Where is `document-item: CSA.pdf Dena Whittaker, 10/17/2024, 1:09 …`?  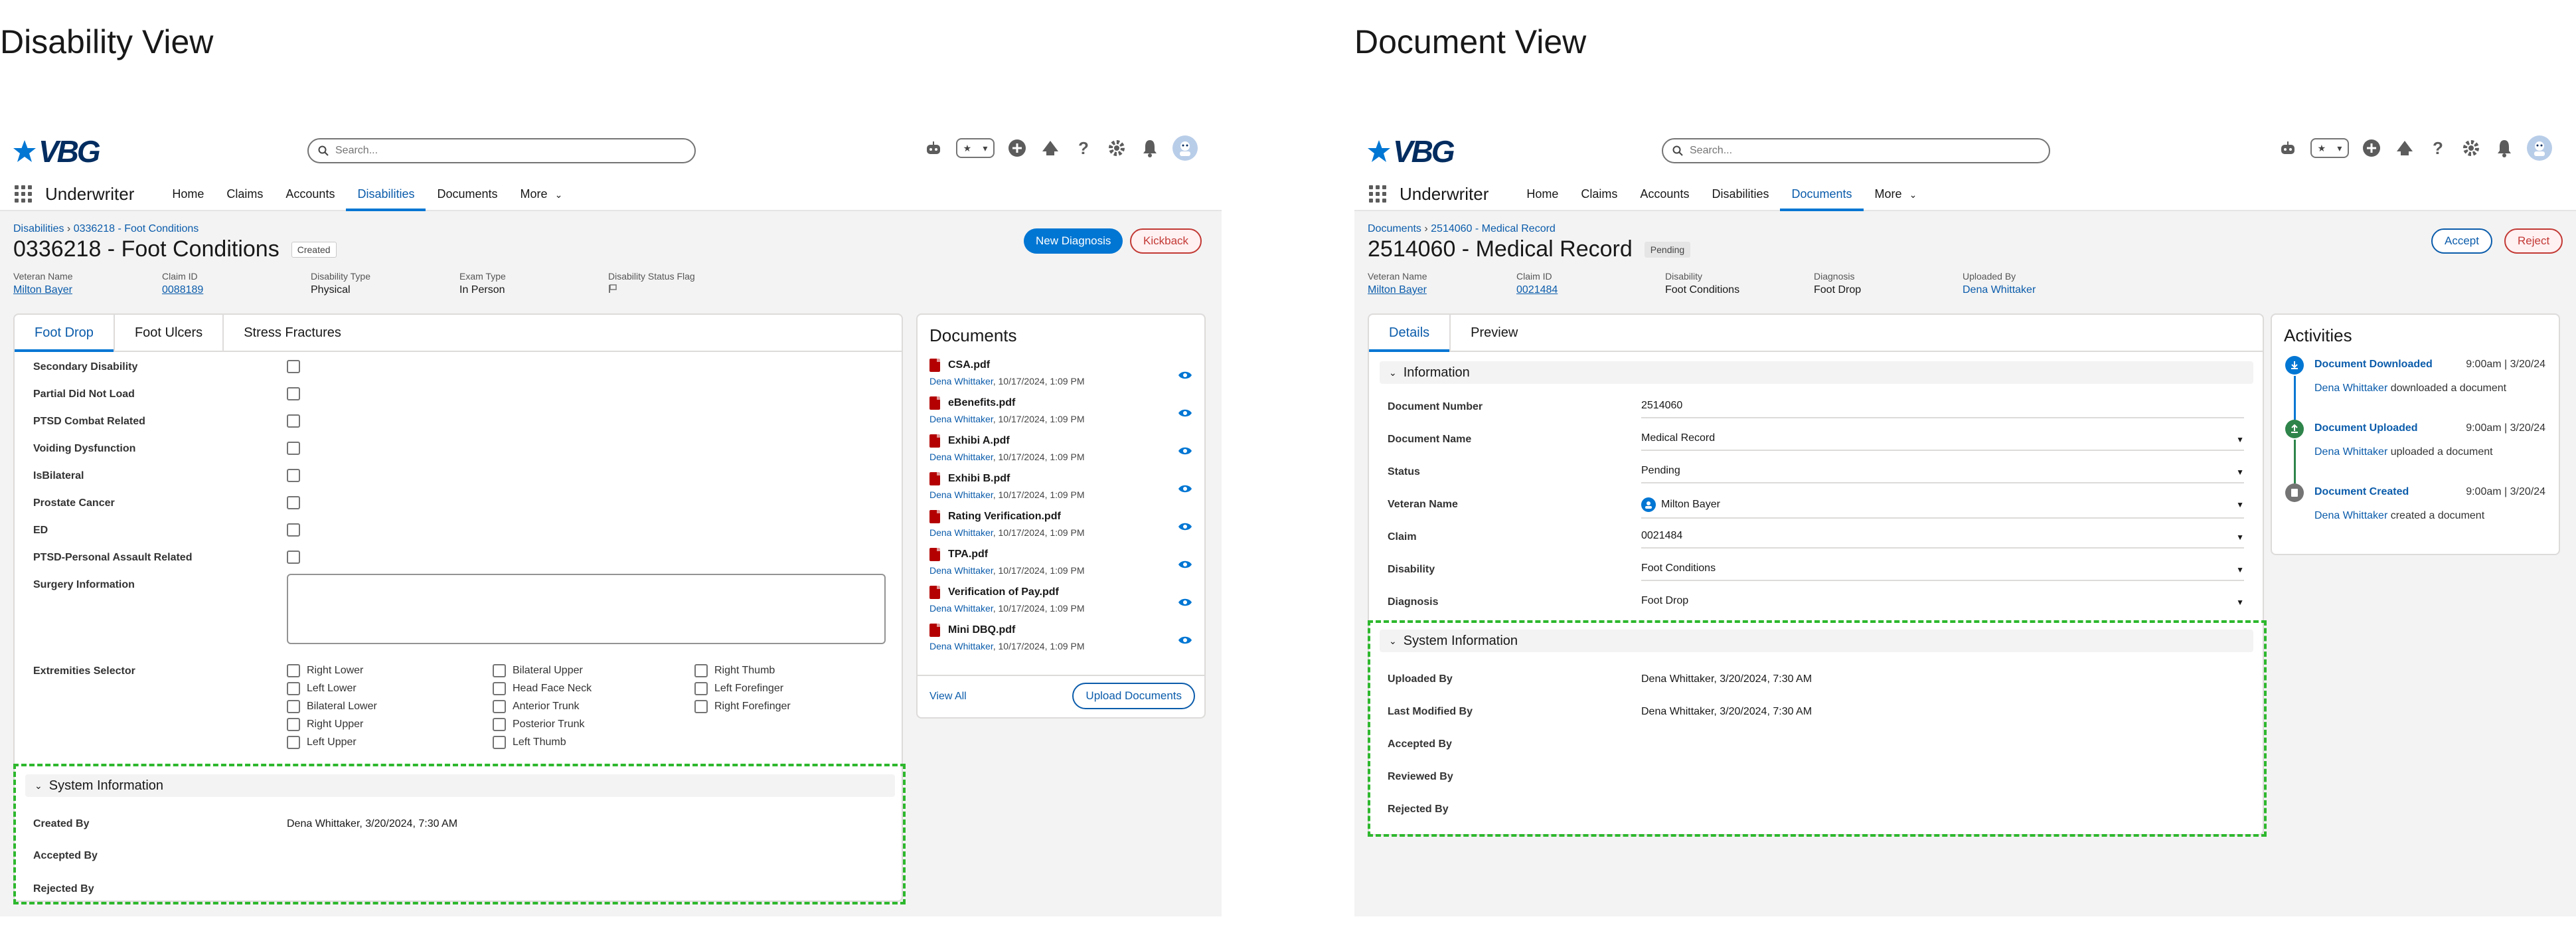 document-item: CSA.pdf Dena Whittaker, 10/17/2024, 1:09 … is located at coordinates (1060, 378).